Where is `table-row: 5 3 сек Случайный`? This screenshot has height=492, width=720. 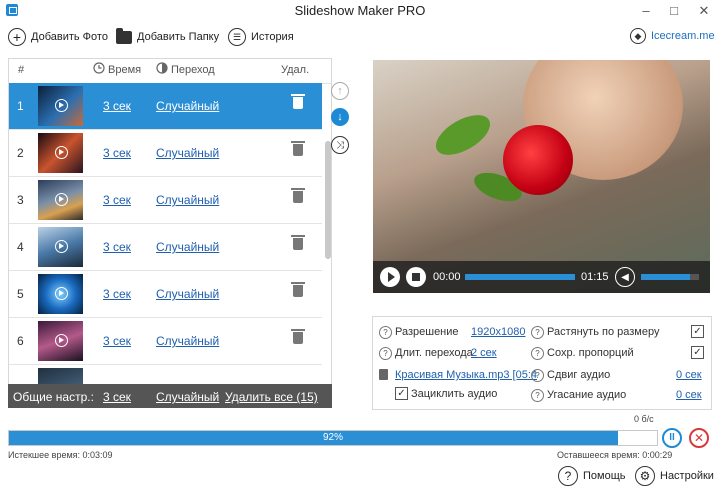
table-row: 5 3 сек Случайный is located at coordinates (165, 294).